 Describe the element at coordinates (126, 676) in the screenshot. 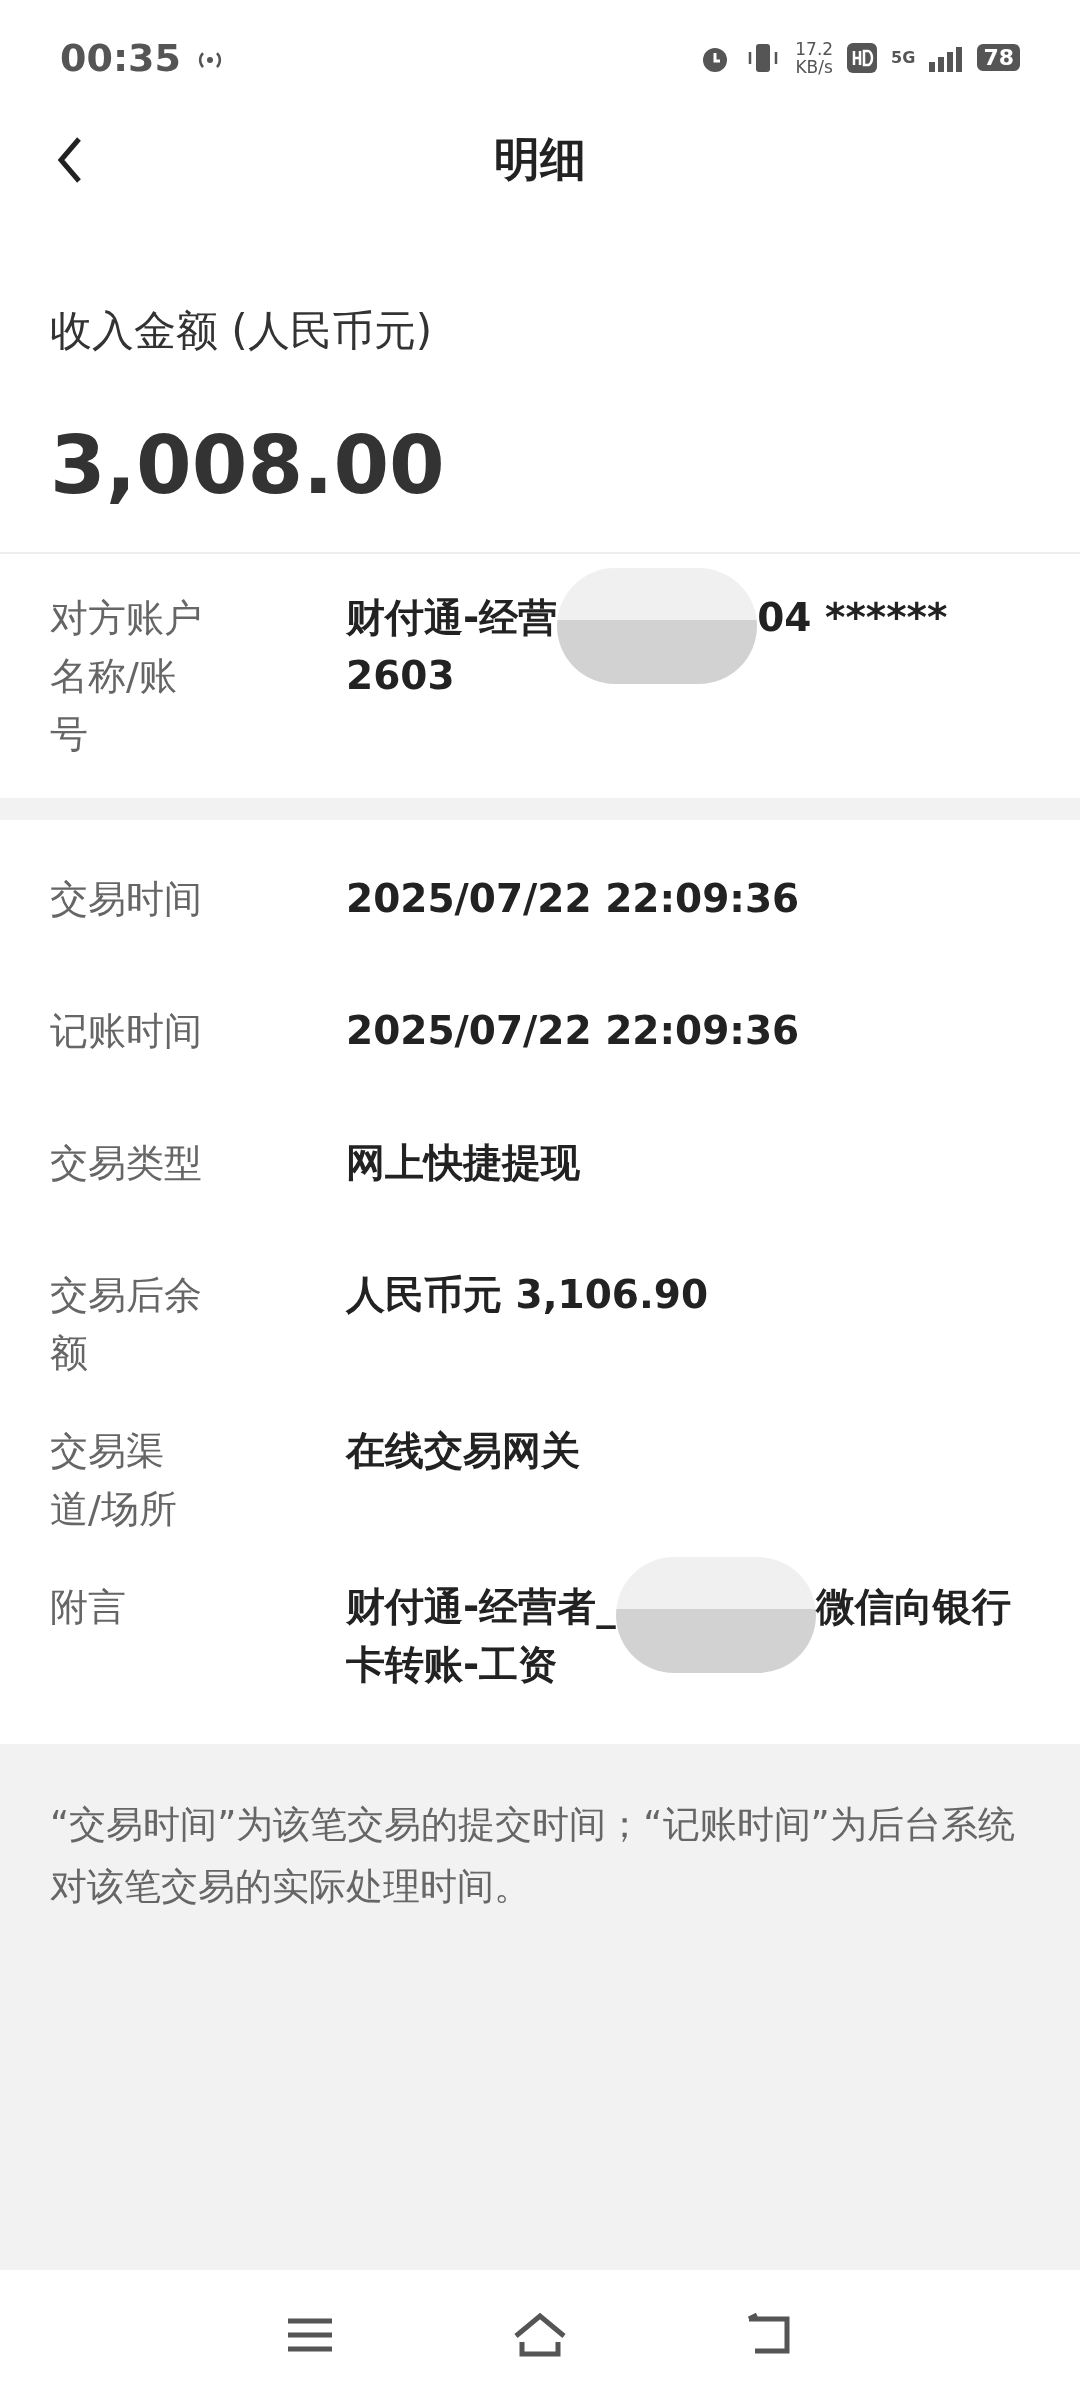

I see `field-label: 对方账户名称/账号` at that location.